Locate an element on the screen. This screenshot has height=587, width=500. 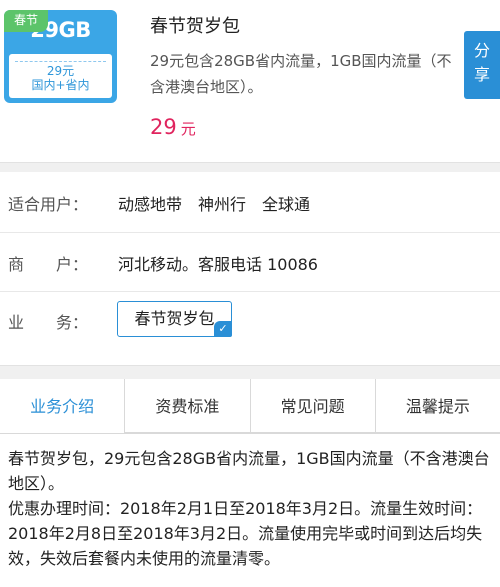
info-row-business: 业 务： is located at coordinates (250, 321).